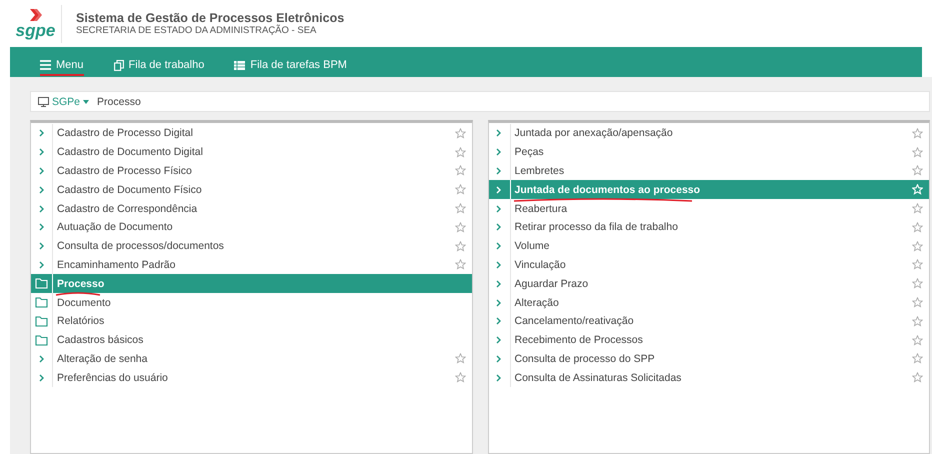 This screenshot has height=454, width=932. I want to click on breadcrumb-current: Processo, so click(119, 102).